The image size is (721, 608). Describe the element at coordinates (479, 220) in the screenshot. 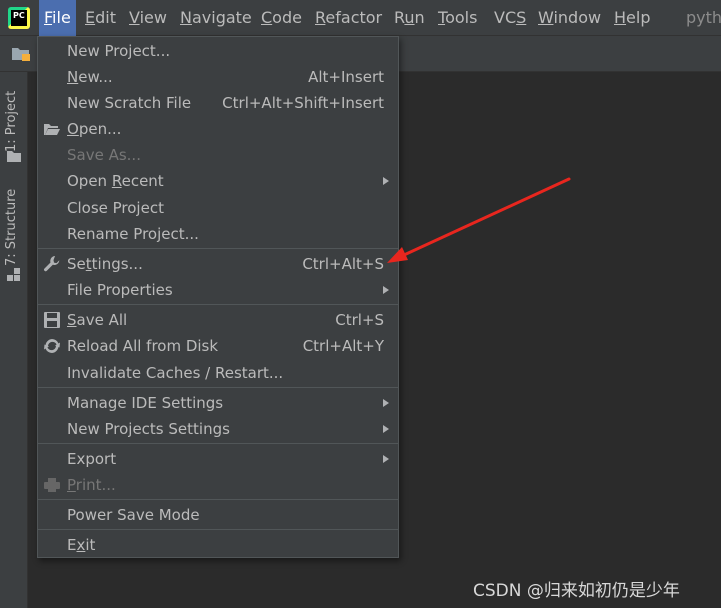

I see `annotation-arrow-icon` at that location.